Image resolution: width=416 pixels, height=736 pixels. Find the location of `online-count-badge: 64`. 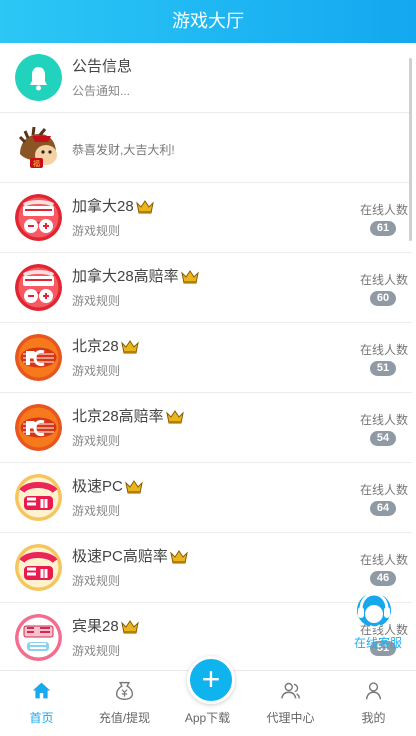

online-count-badge: 64 is located at coordinates (383, 508).